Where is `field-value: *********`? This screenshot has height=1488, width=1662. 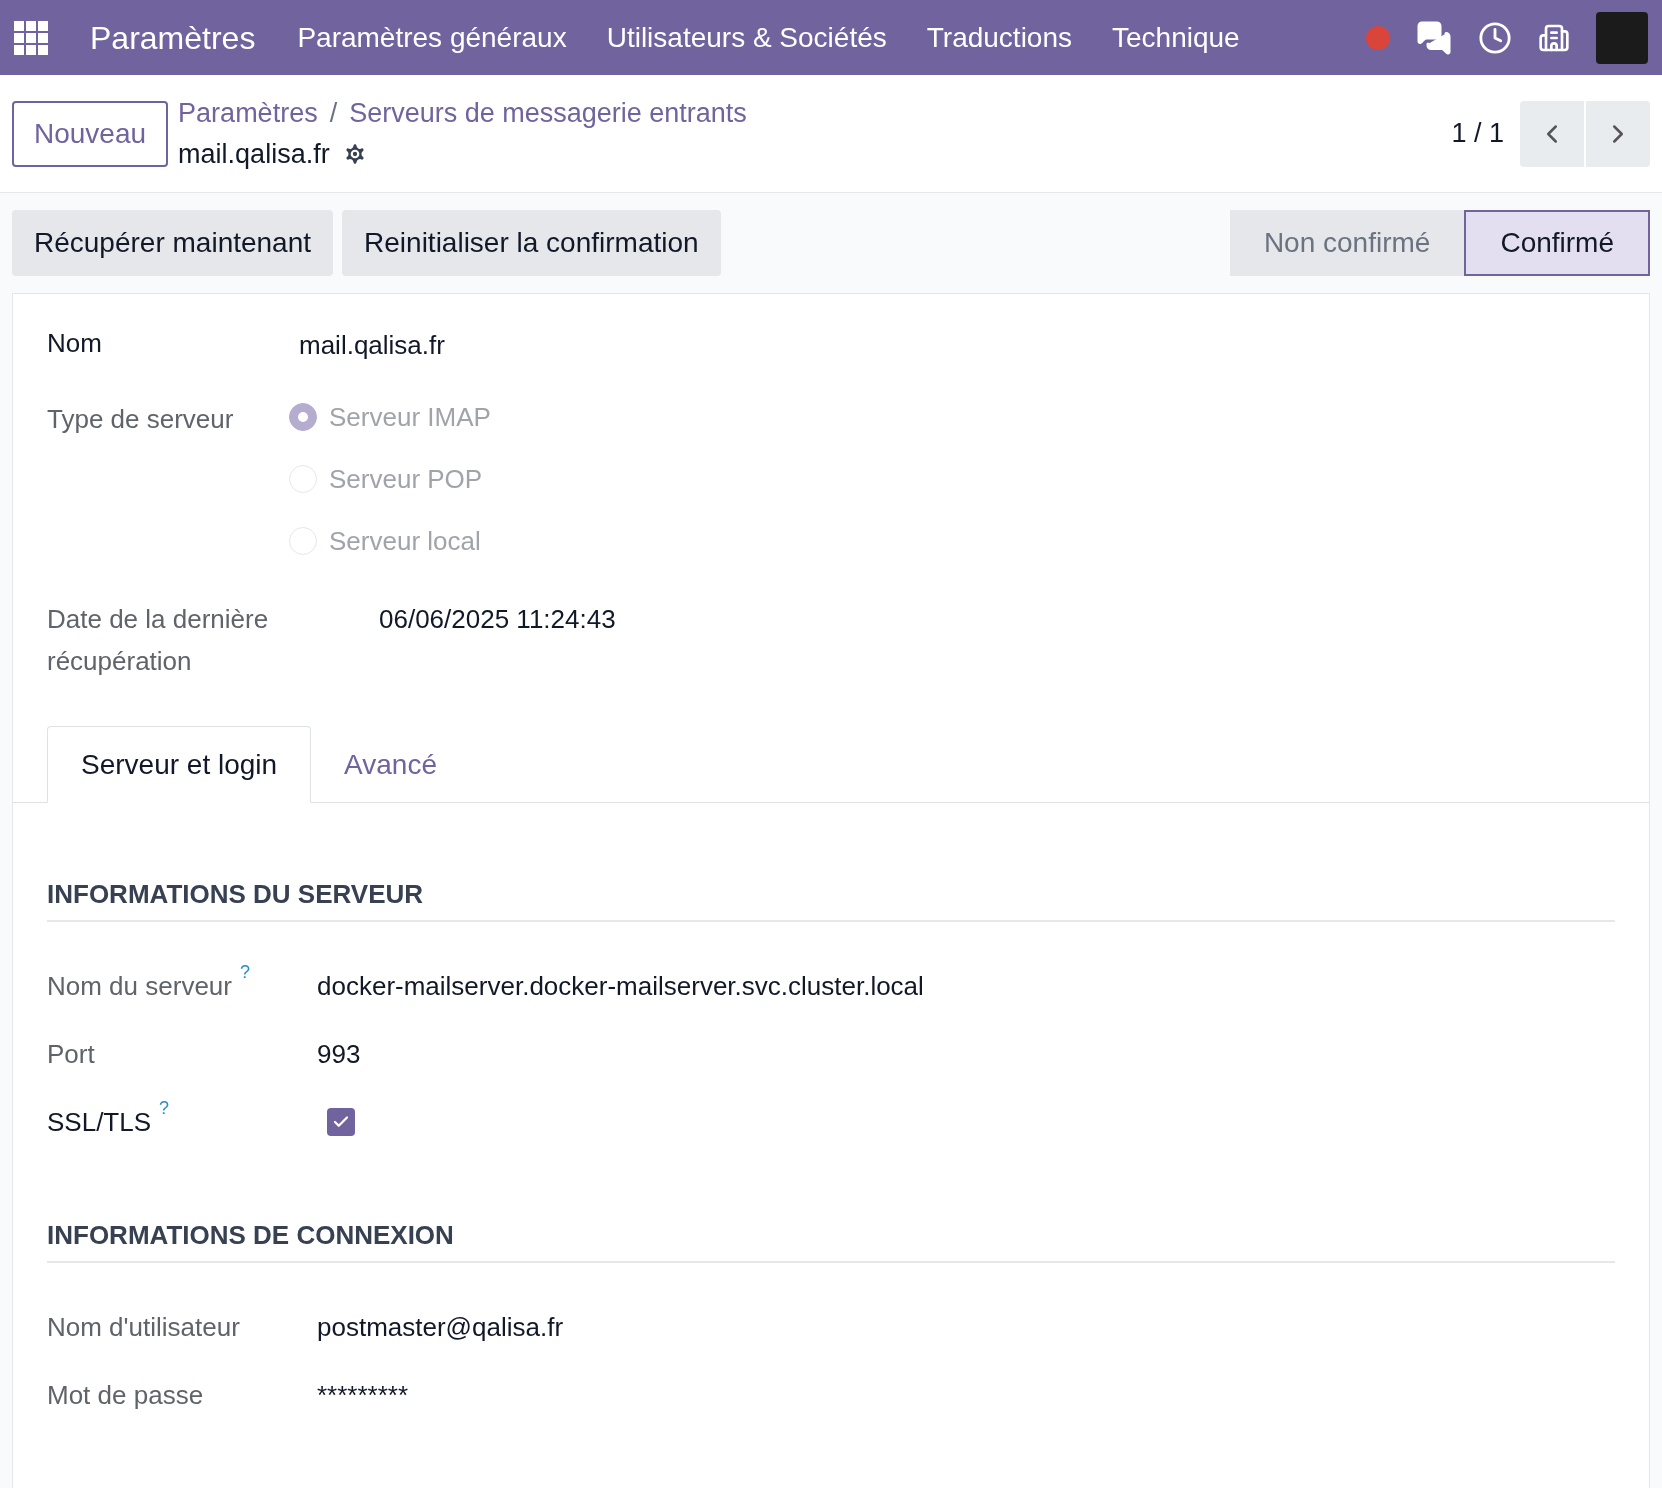 field-value: ********* is located at coordinates (363, 1395).